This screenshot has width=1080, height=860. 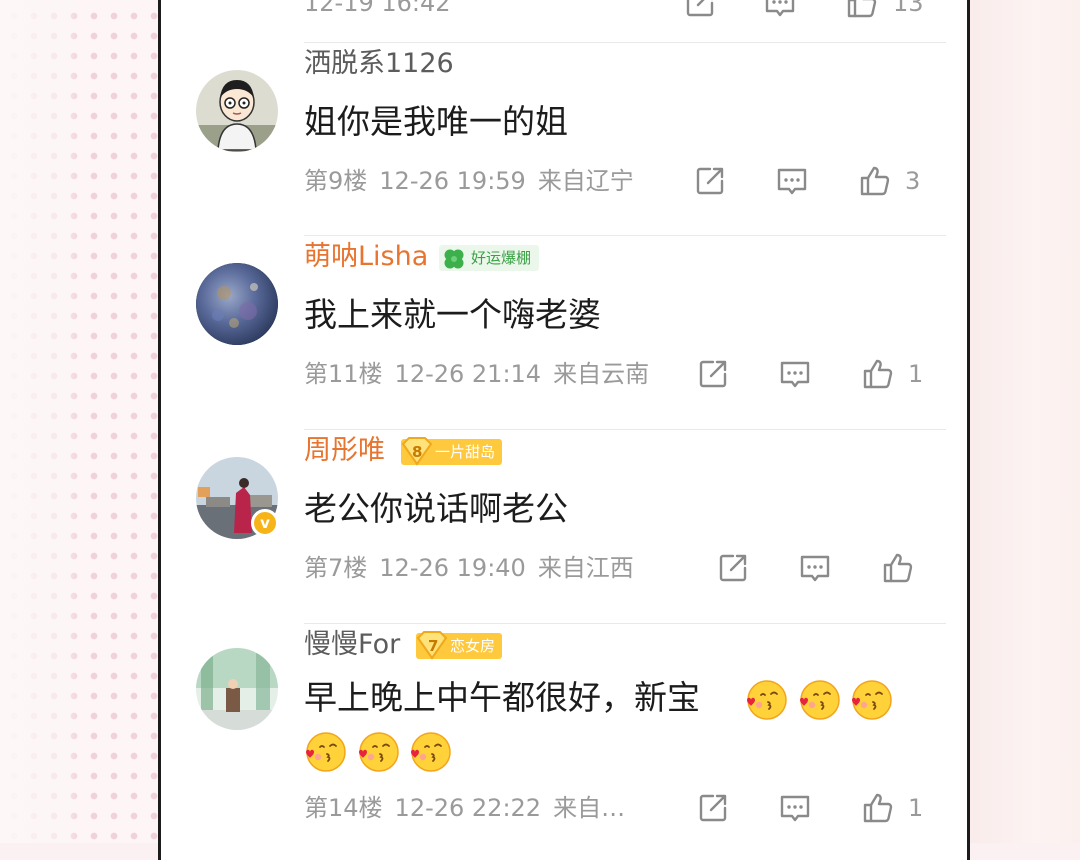 I want to click on floor-number: 第7楼, so click(x=336, y=568).